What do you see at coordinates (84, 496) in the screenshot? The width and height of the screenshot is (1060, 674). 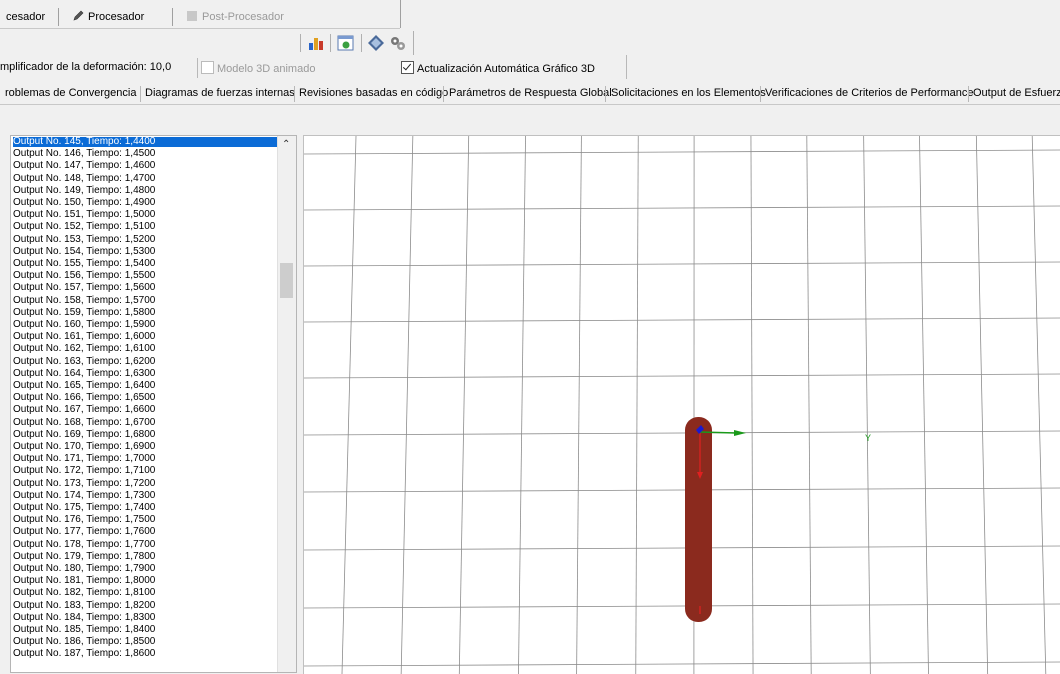 I see `list-item: Output No. 174, Tiempo: 1,7300` at bounding box center [84, 496].